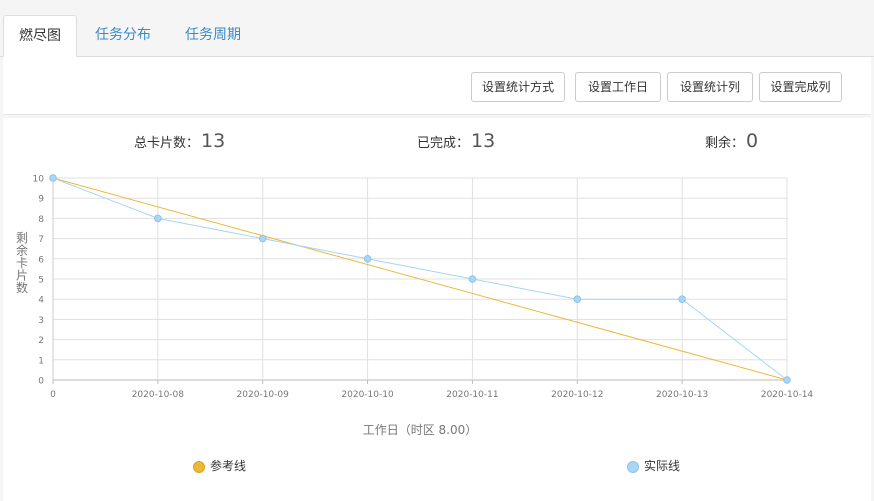 The width and height of the screenshot is (874, 501). I want to click on y-tick-label: 10, so click(39, 180).